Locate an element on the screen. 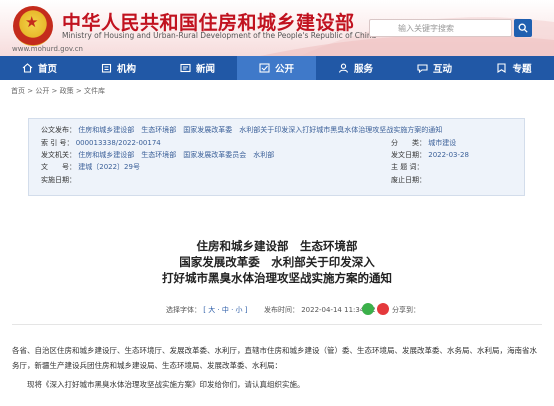 This screenshot has width=554, height=406. open-icon is located at coordinates (264, 68).